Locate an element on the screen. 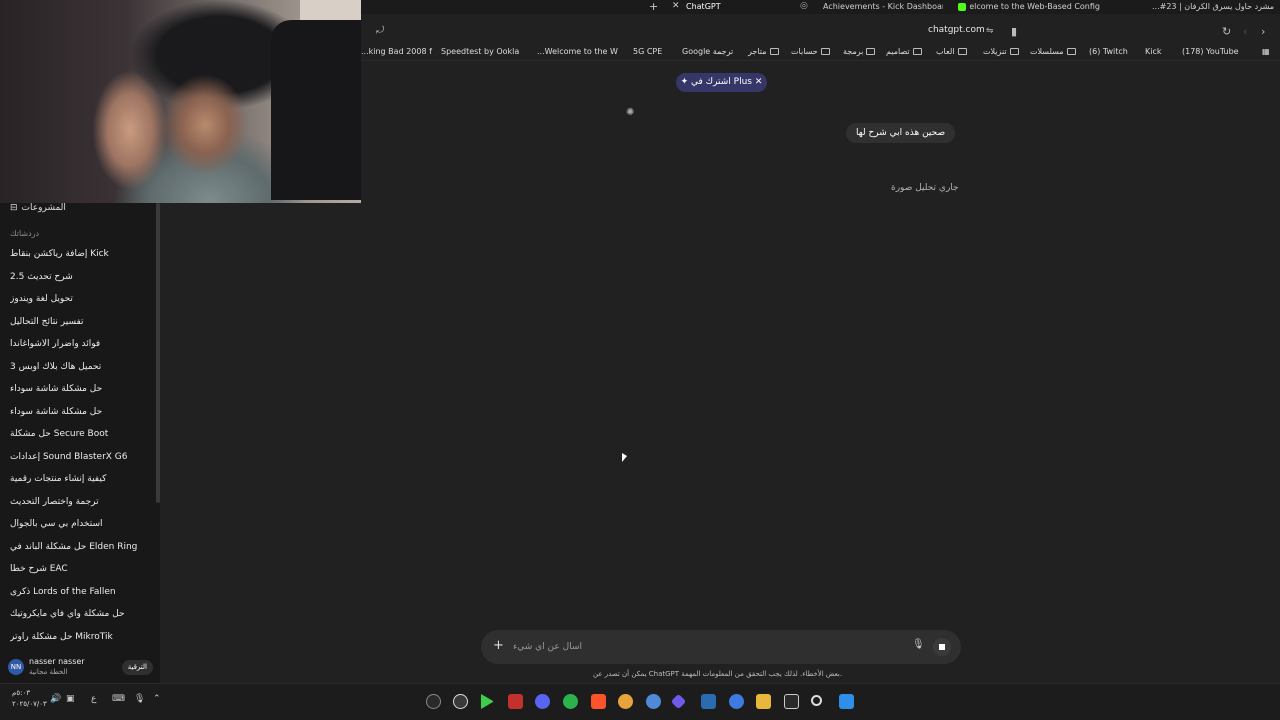  stop-icon is located at coordinates (942, 647).